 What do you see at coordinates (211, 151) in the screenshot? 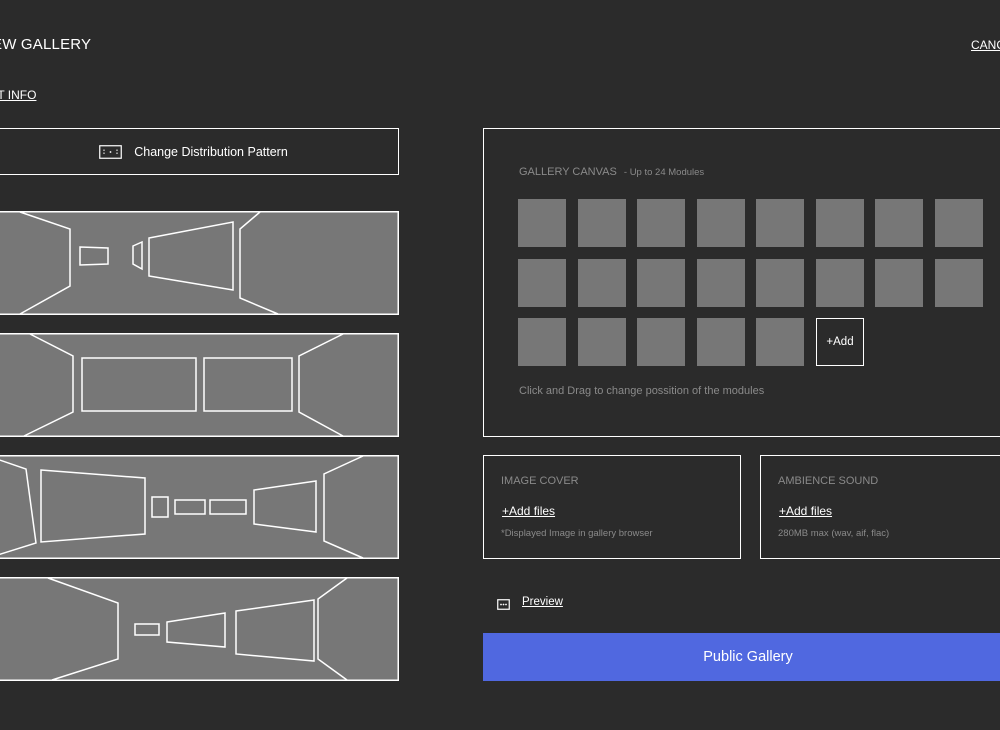
I see `change-pattern-label: Change Distribution Pattern` at bounding box center [211, 151].